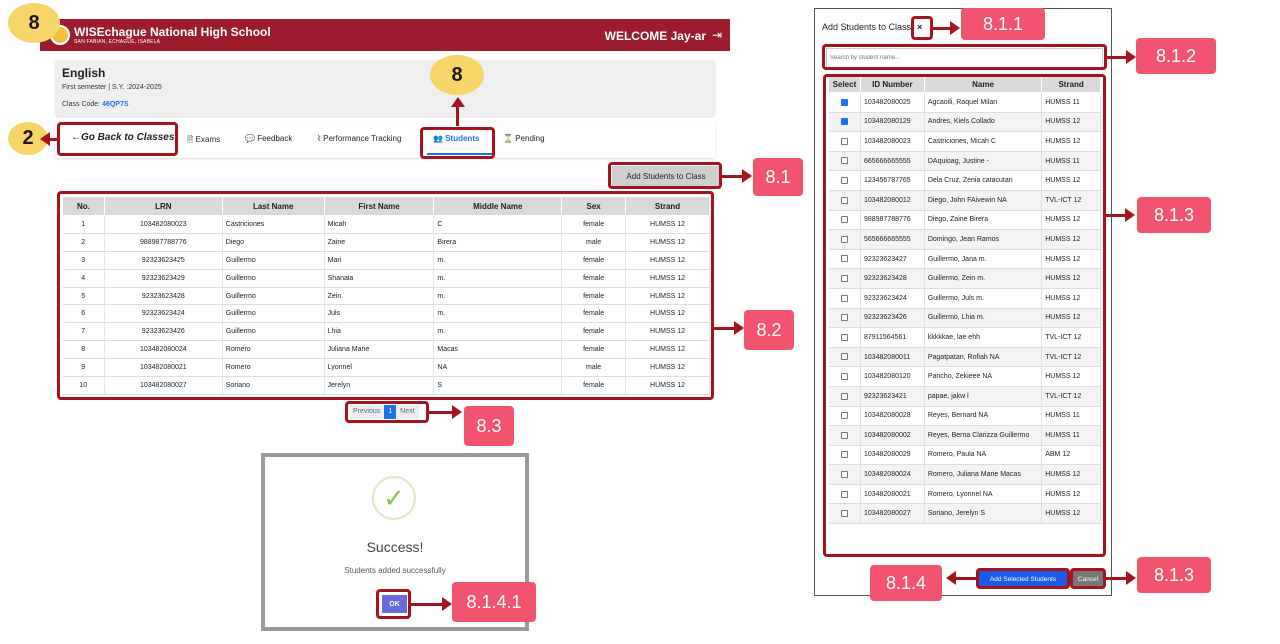  What do you see at coordinates (319, 138) in the screenshot?
I see `pulse-icon: ⌇` at bounding box center [319, 138].